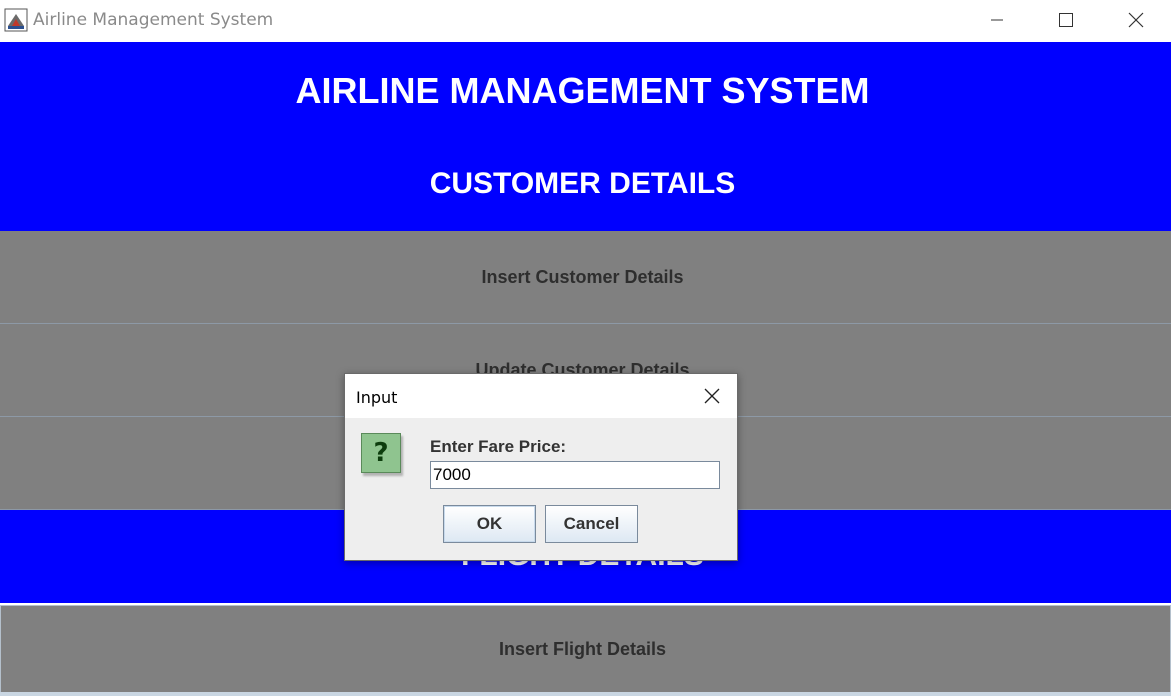 The width and height of the screenshot is (1171, 696). What do you see at coordinates (591, 524) in the screenshot?
I see `cancel-button: Cancel` at bounding box center [591, 524].